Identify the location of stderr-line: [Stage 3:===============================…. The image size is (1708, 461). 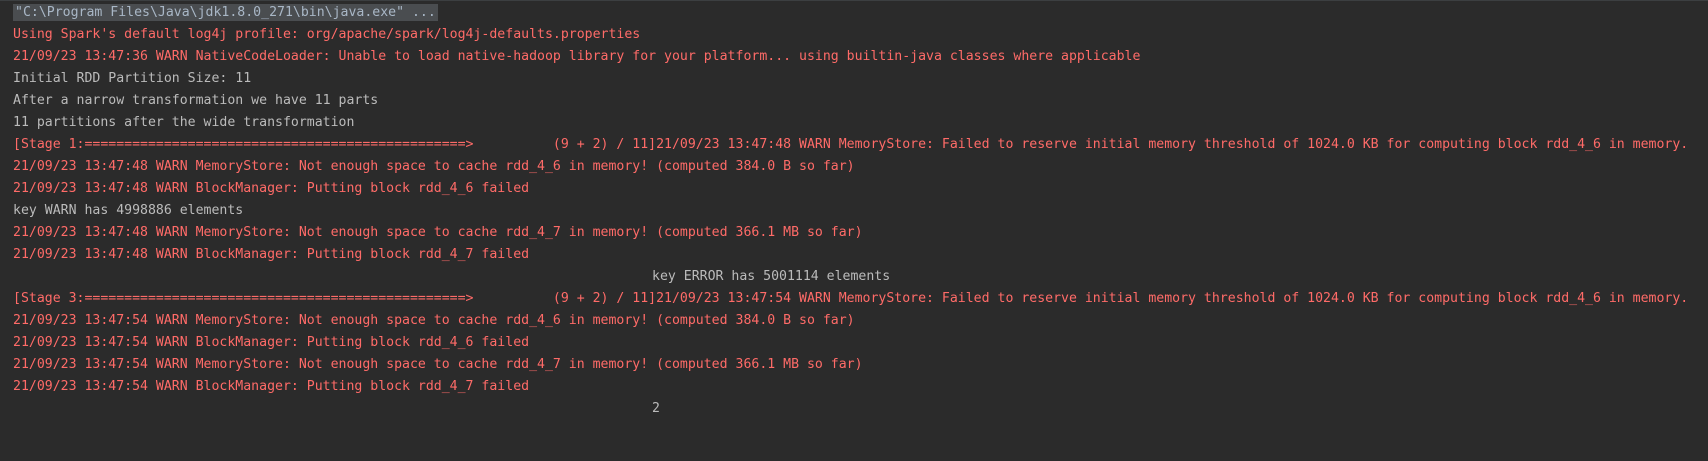
(851, 298).